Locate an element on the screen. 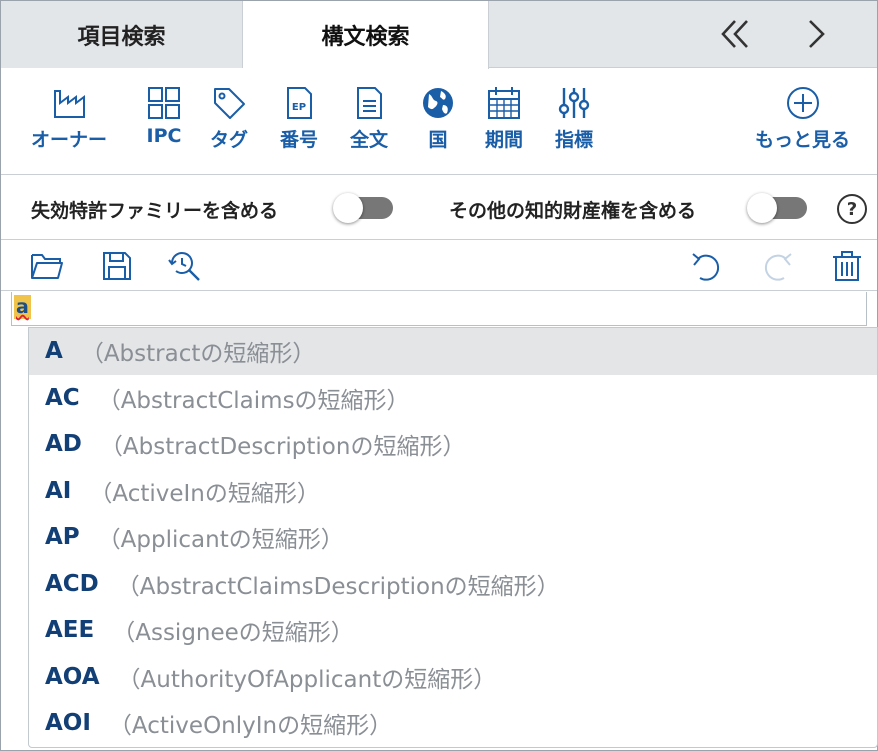 The height and width of the screenshot is (751, 878). expired-family-toggle is located at coordinates (363, 208).